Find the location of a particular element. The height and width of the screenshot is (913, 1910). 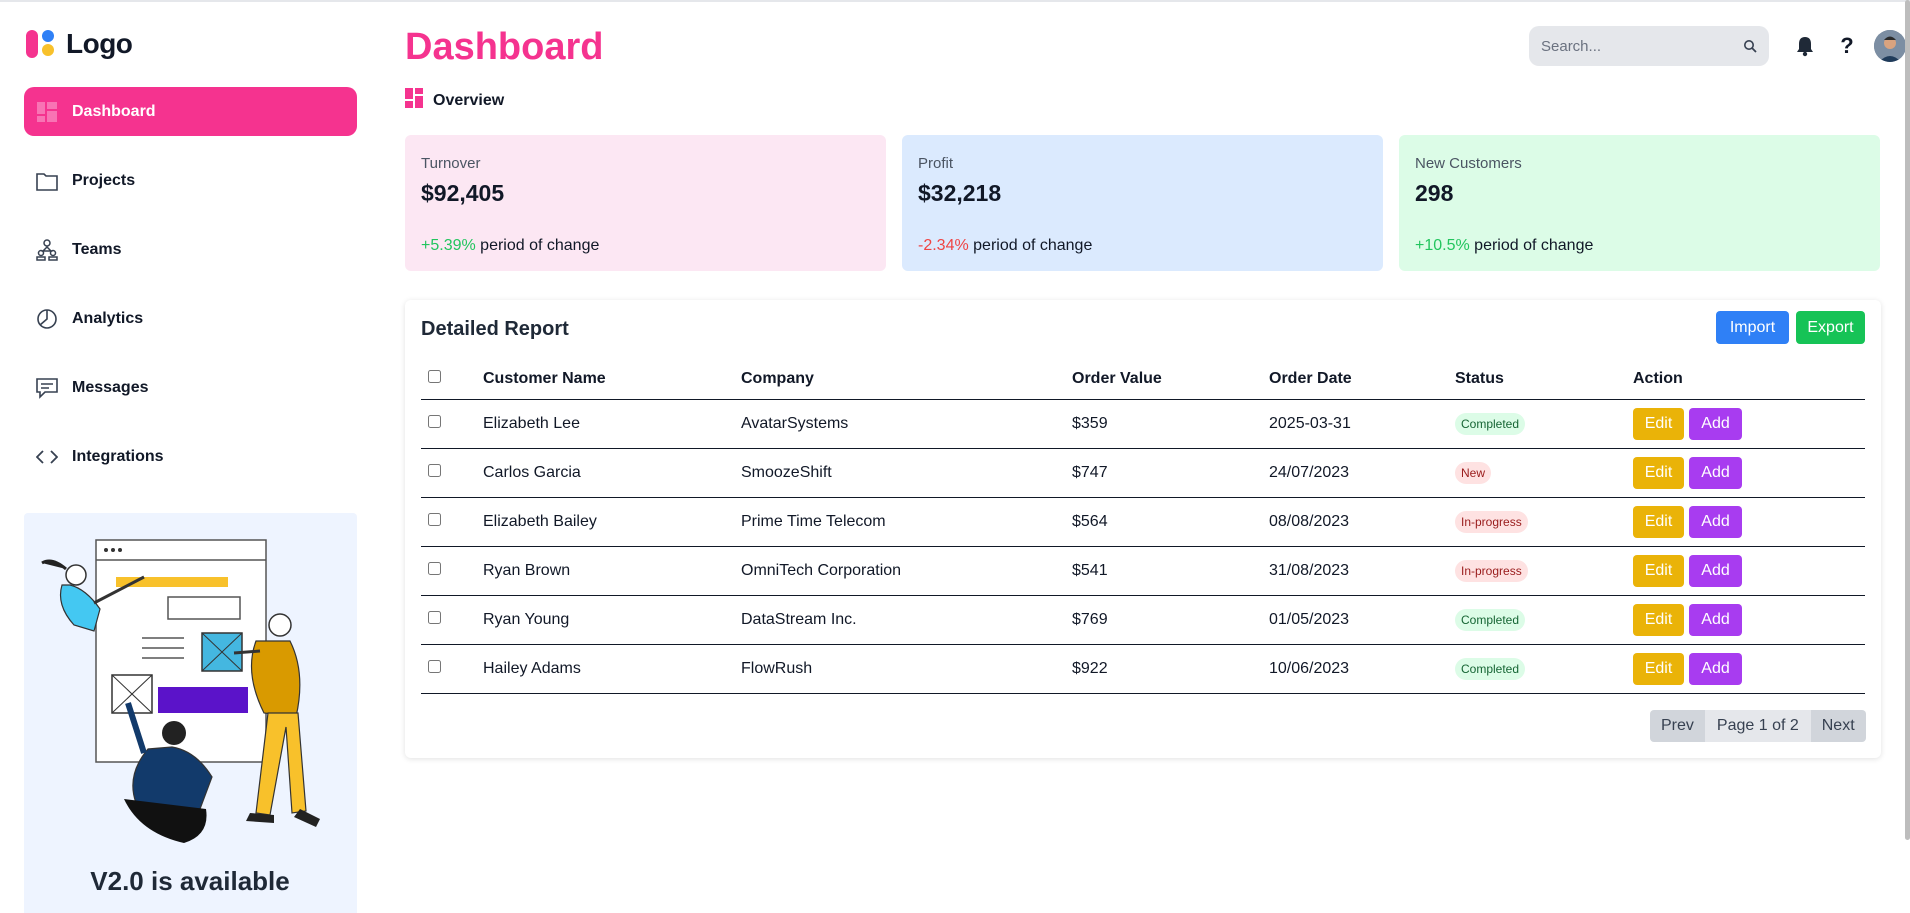

stat-value: $92,405 is located at coordinates (463, 193).